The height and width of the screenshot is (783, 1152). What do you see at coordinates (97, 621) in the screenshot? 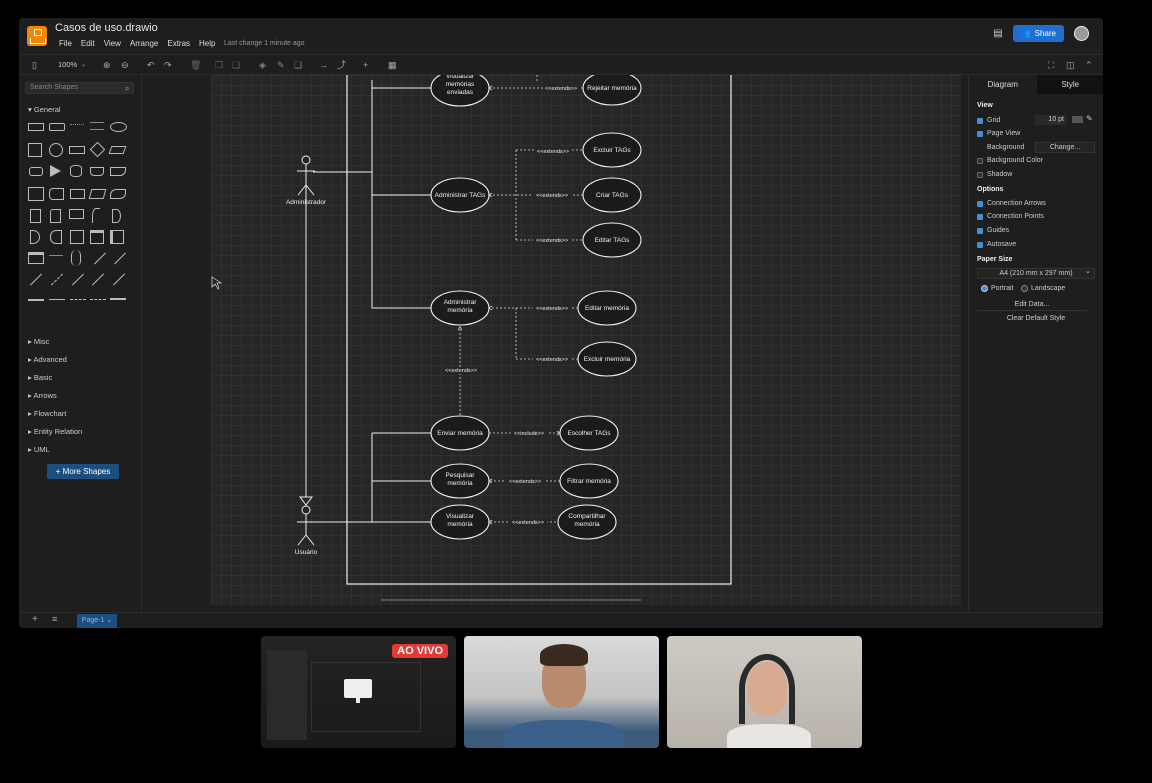
I see `tab-page-1: Page-1 ⌄` at bounding box center [97, 621].